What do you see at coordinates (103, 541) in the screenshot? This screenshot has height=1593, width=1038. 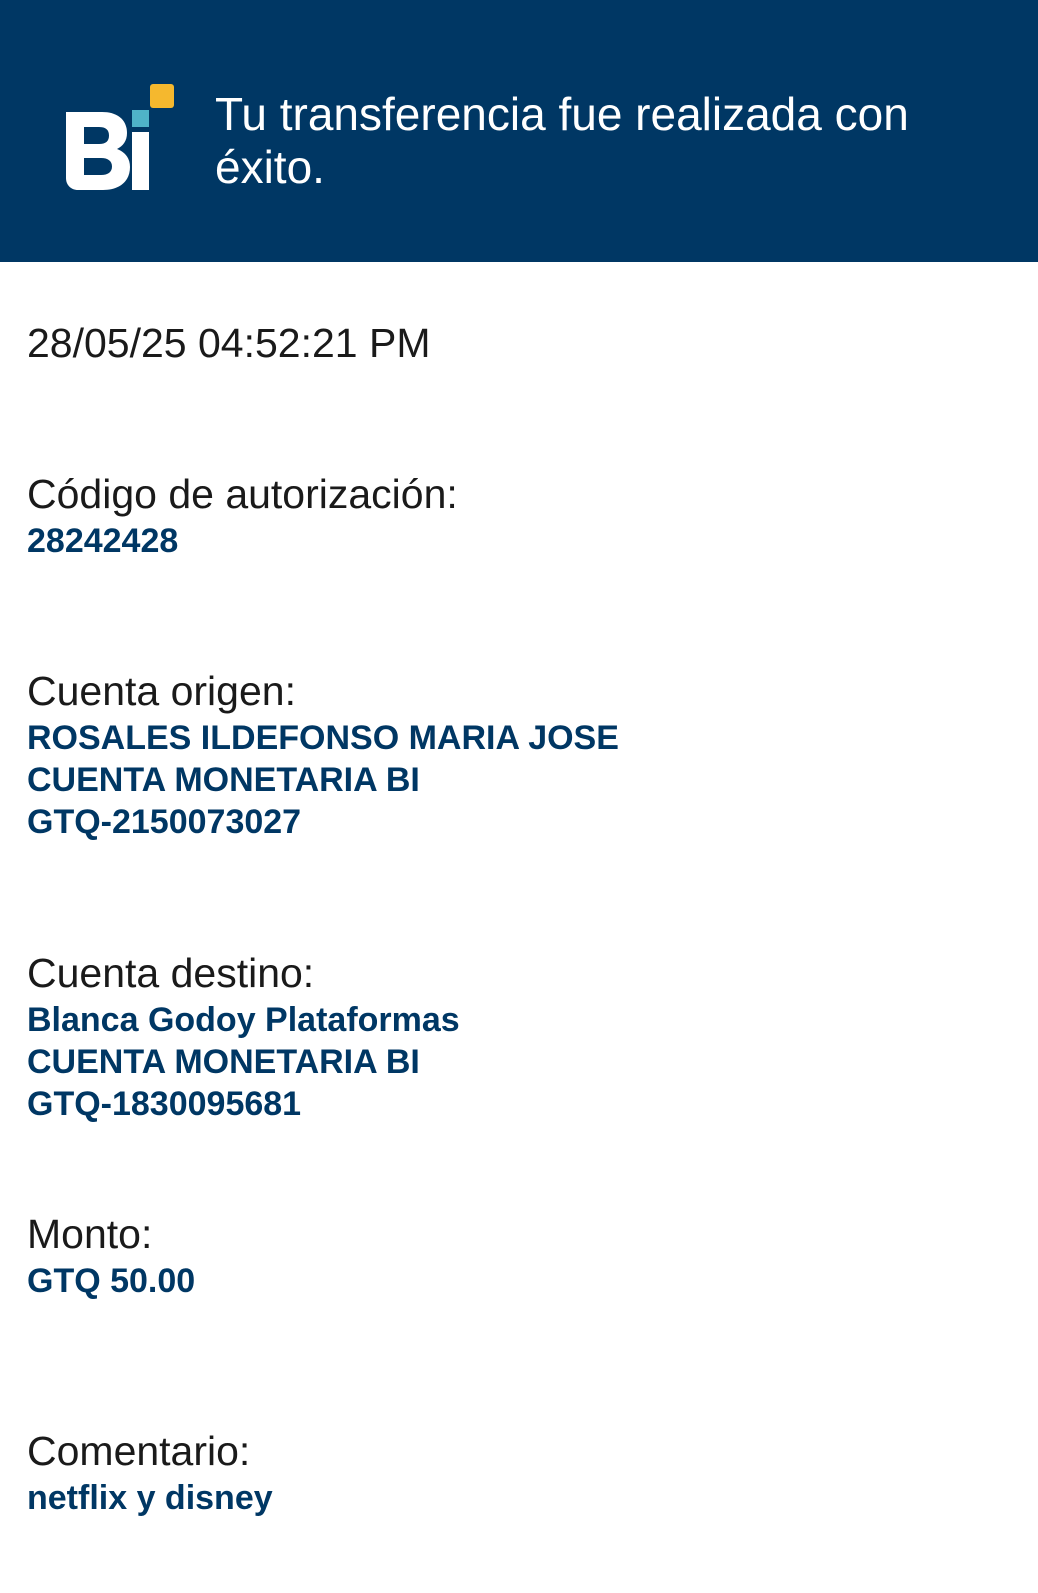 I see `authorization-code: 28242428` at bounding box center [103, 541].